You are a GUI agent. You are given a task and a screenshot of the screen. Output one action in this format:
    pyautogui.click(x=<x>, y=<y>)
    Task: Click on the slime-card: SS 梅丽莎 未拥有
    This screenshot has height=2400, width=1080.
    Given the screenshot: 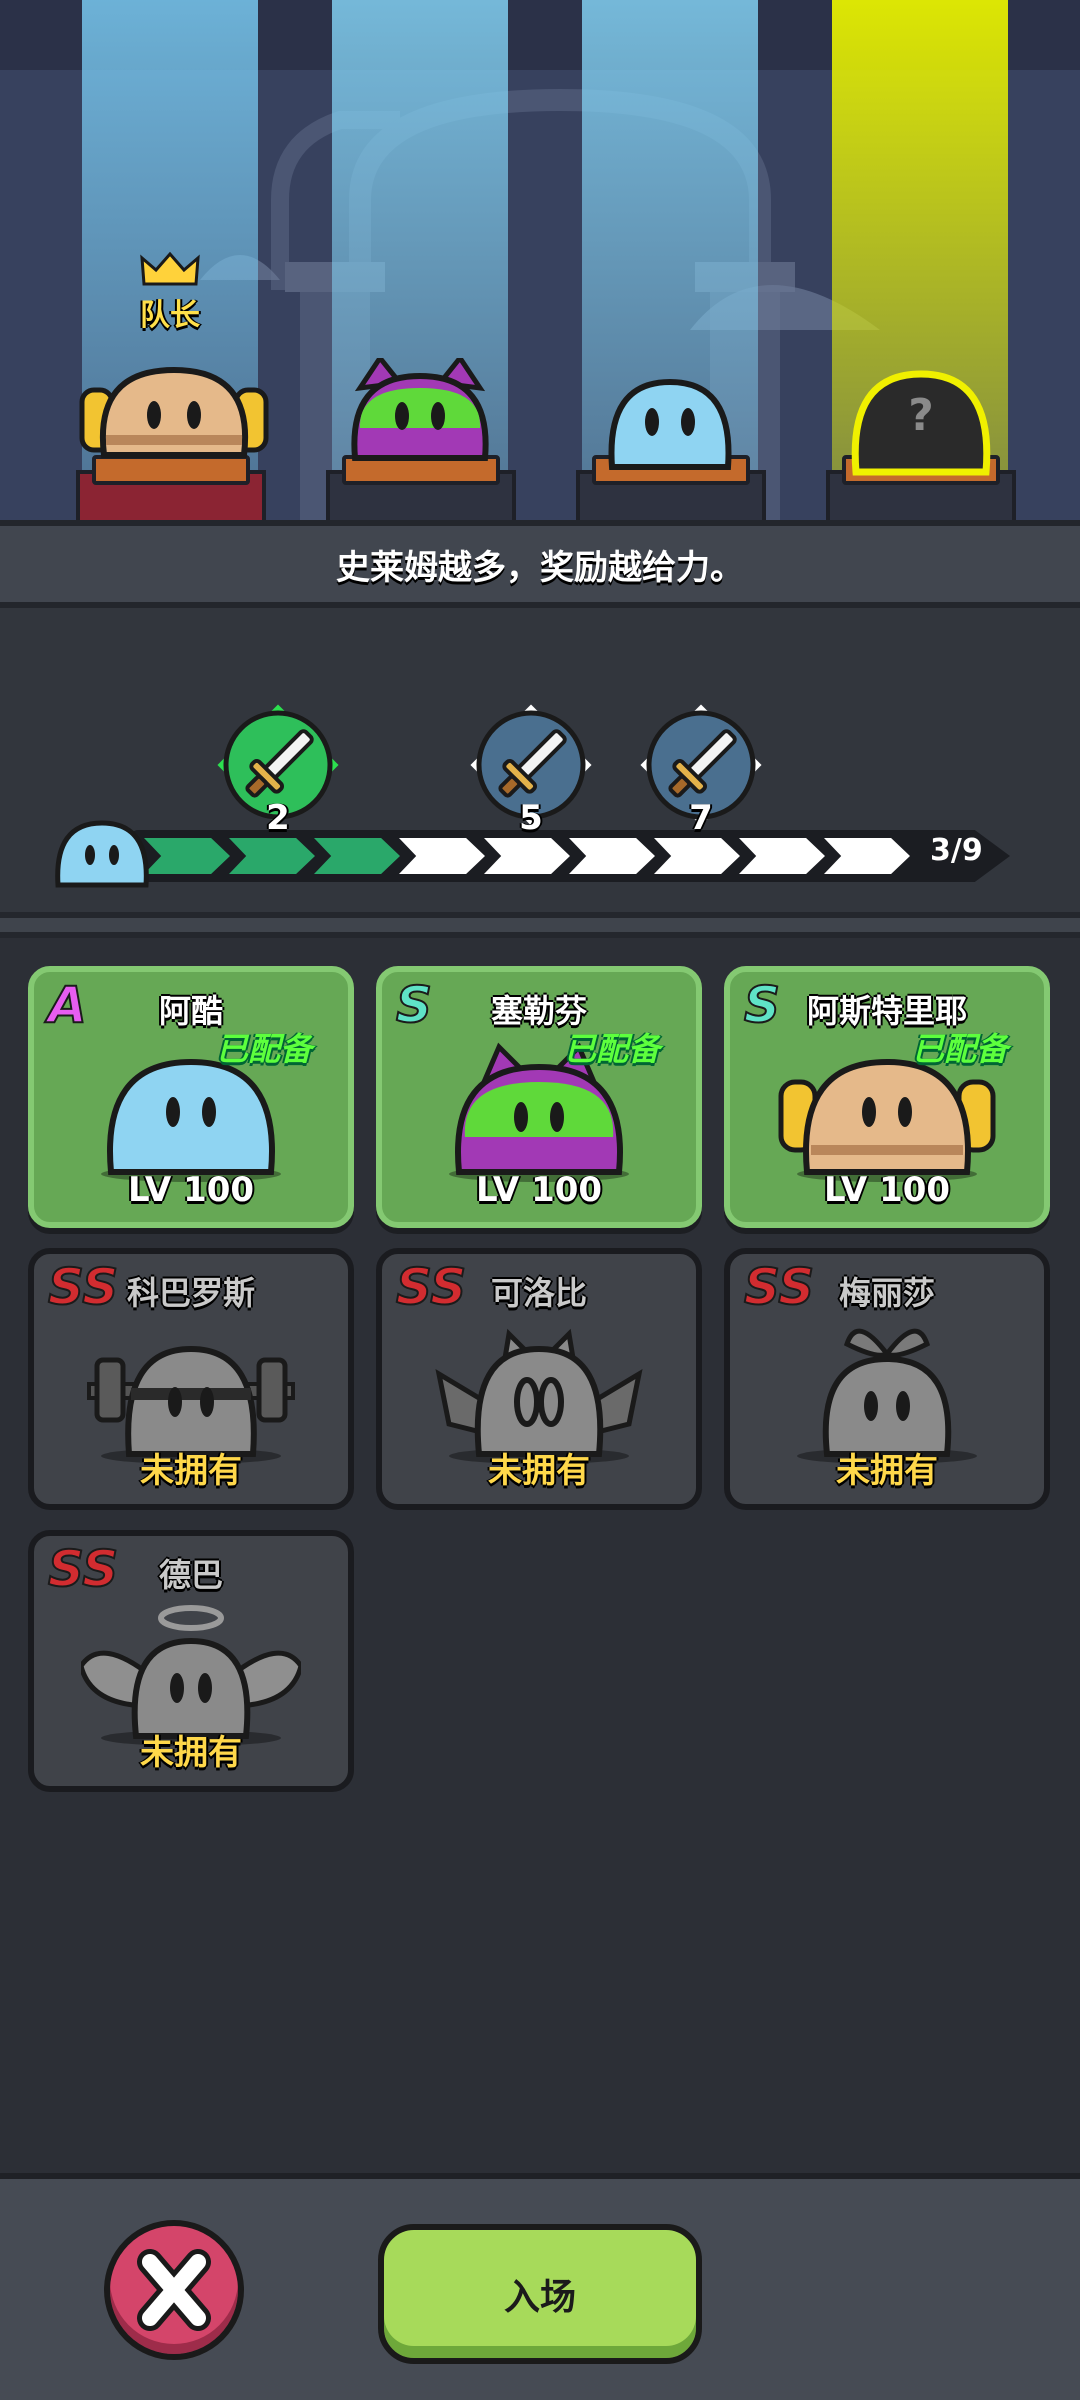 What is the action you would take?
    pyautogui.click(x=887, y=1379)
    